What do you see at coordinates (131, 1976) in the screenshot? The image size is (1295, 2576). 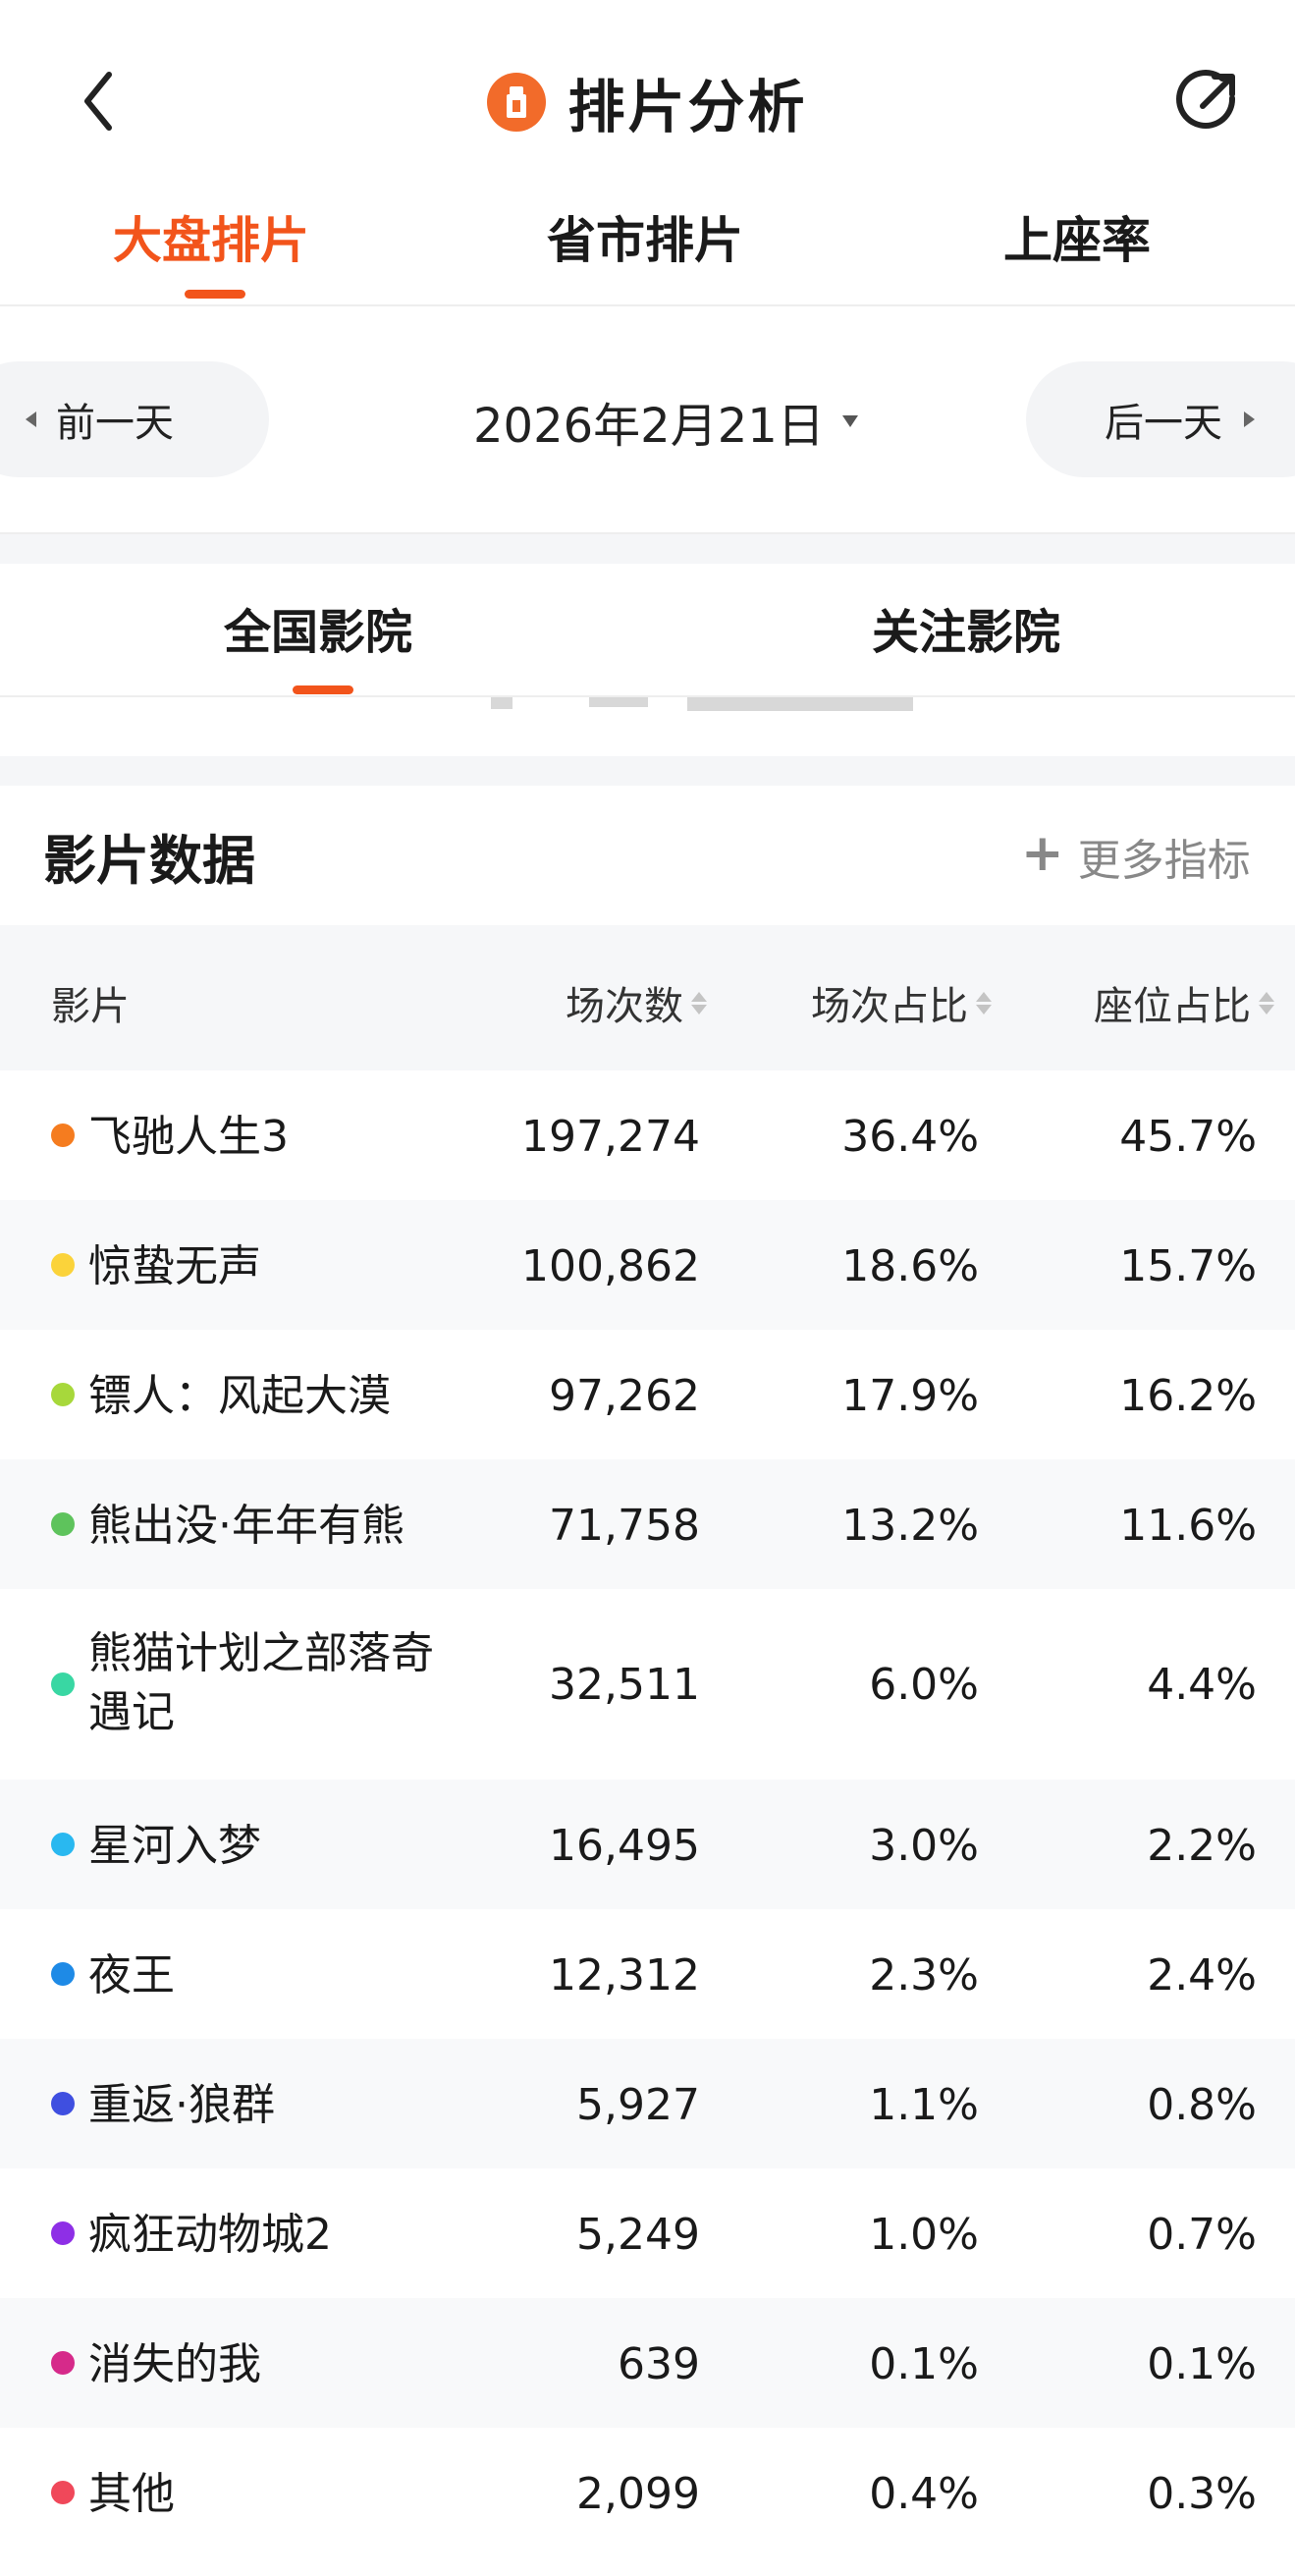 I see `film-name: 夜王` at bounding box center [131, 1976].